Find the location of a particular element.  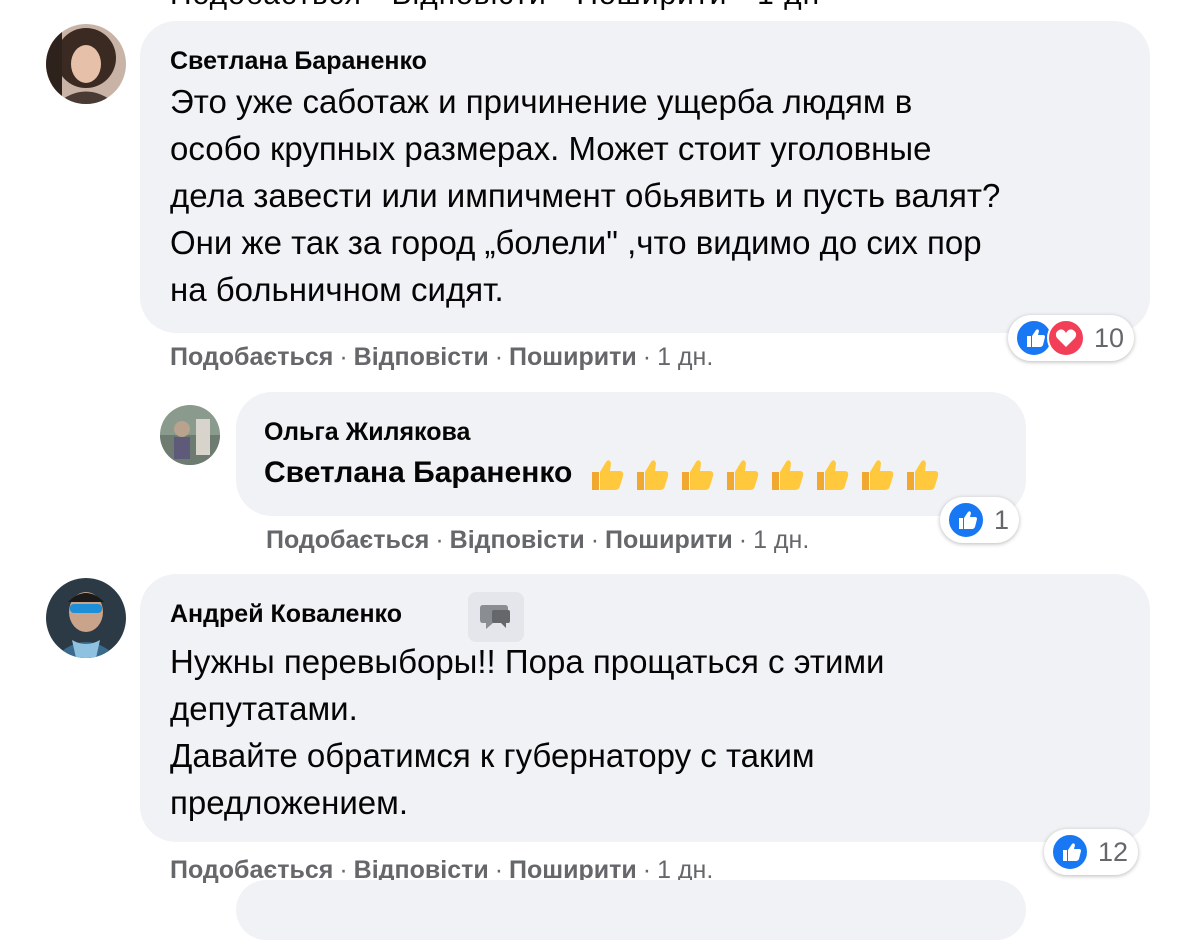

reply-body: Светлана Бараненко is located at coordinates (603, 473).